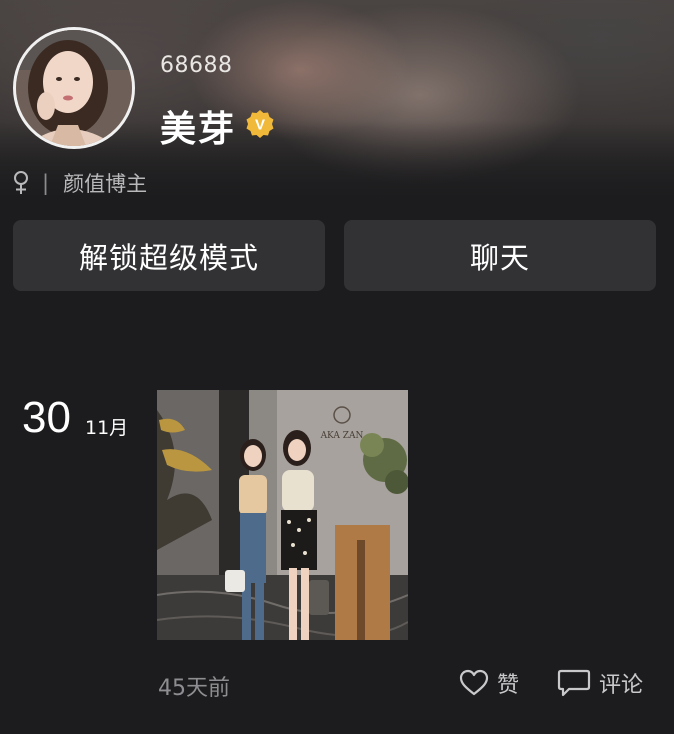 The image size is (674, 734). Describe the element at coordinates (169, 255) in the screenshot. I see `unlock-super-mode-button: 解锁超级模式` at that location.